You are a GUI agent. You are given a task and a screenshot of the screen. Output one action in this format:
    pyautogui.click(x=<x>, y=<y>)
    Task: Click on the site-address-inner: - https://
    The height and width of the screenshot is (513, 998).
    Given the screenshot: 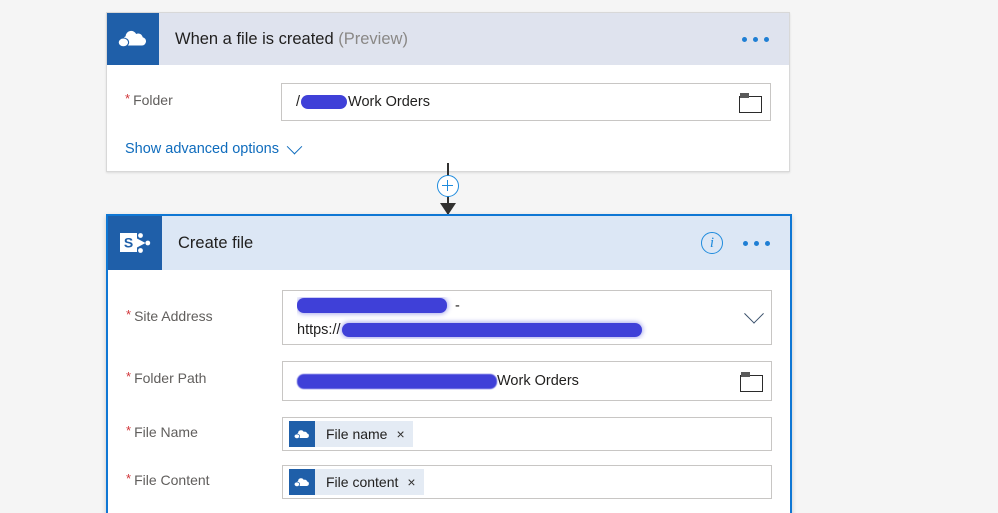 What is the action you would take?
    pyautogui.click(x=527, y=317)
    